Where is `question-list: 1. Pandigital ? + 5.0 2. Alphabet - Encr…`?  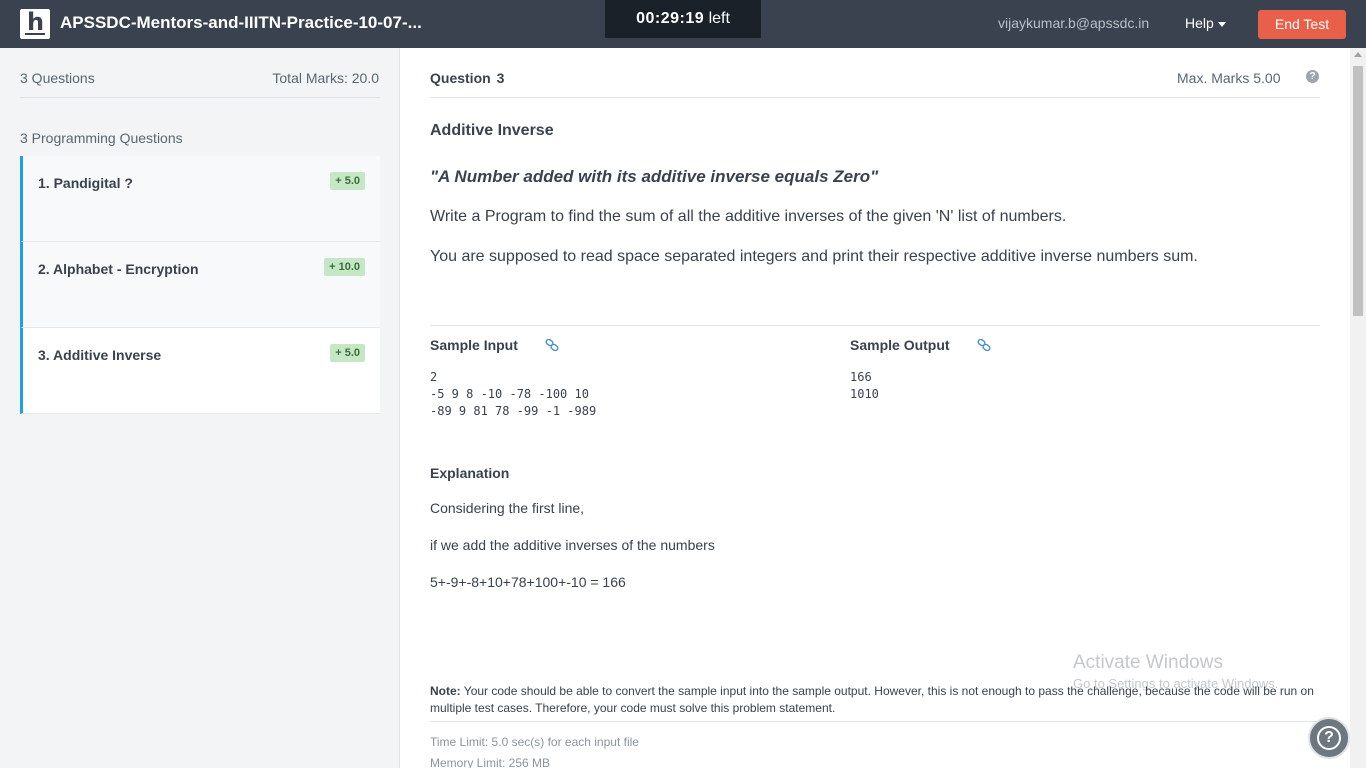 question-list: 1. Pandigital ? + 5.0 2. Alphabet - Encr… is located at coordinates (200, 285).